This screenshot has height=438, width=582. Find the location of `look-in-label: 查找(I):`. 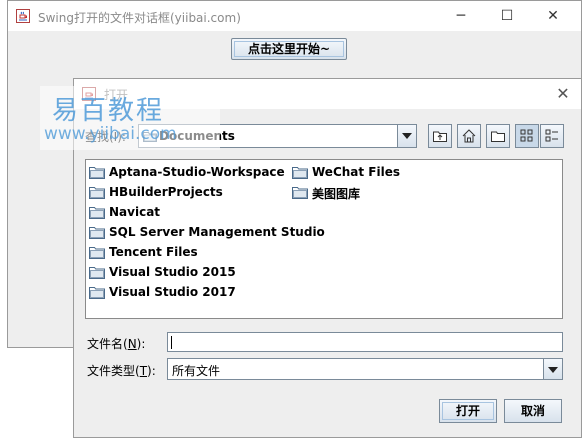

look-in-label: 查找(I): is located at coordinates (105, 137).